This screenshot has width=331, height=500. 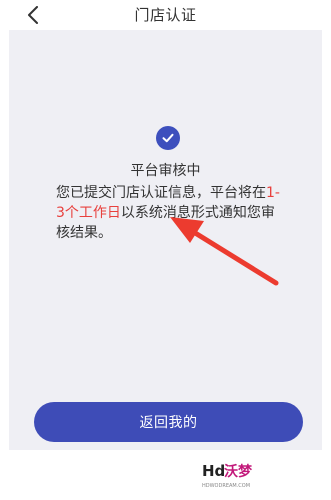 What do you see at coordinates (168, 422) in the screenshot?
I see `return-my-button: 返回我的` at bounding box center [168, 422].